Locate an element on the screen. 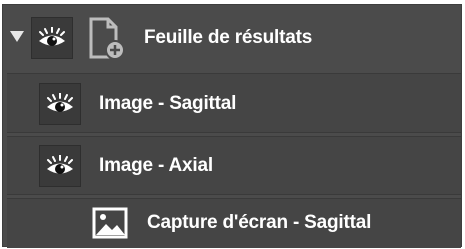  expand-collapse-caret-icon is located at coordinates (17, 36).